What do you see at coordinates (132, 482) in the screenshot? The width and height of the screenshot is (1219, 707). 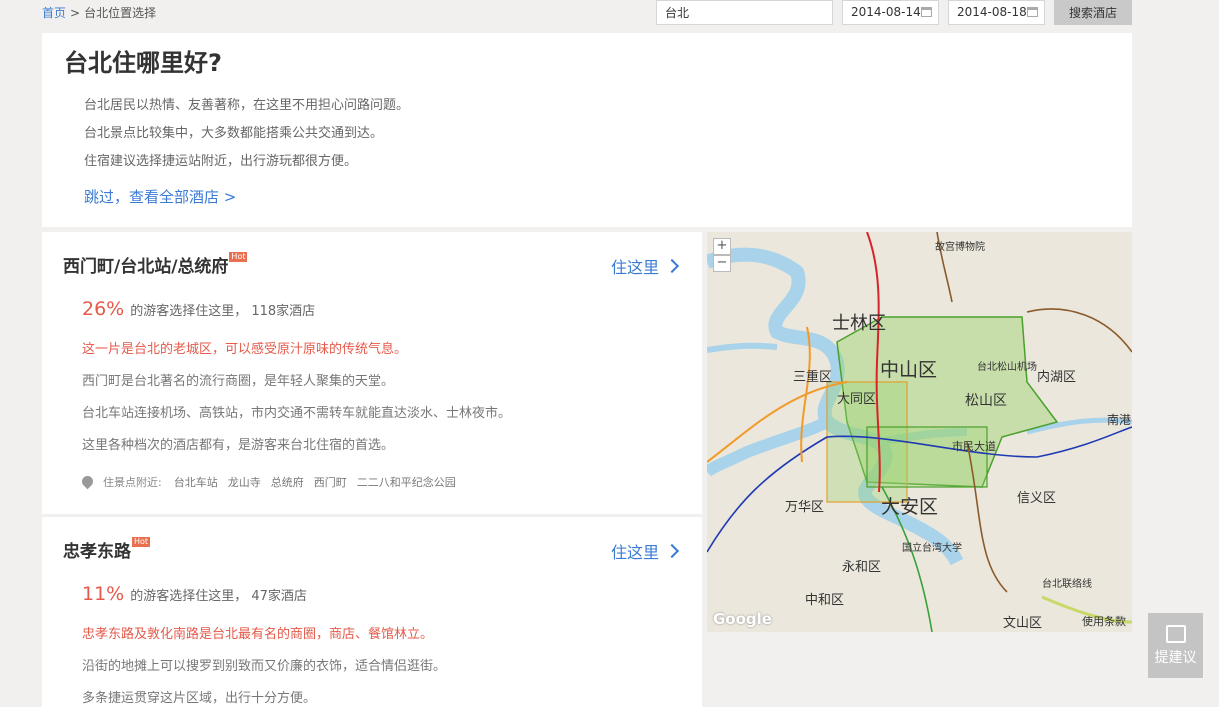 I see `nearby-label: 住景点附近:` at bounding box center [132, 482].